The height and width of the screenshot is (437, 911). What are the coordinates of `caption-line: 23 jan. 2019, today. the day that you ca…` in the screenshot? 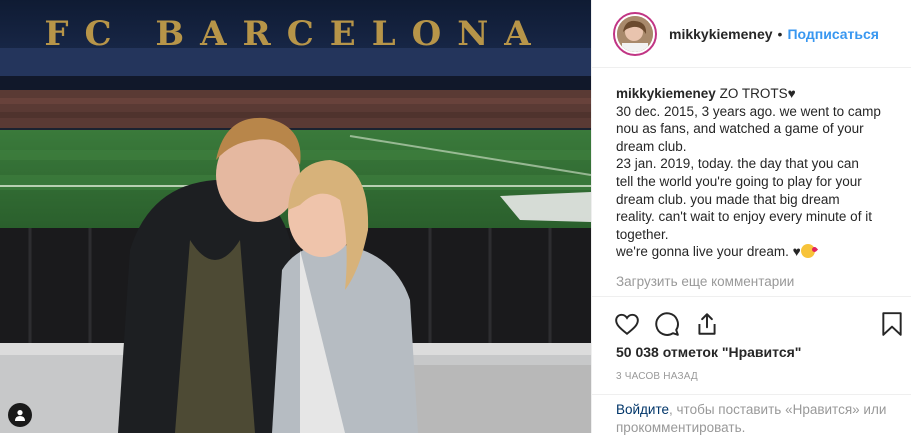 It's located at (737, 164).